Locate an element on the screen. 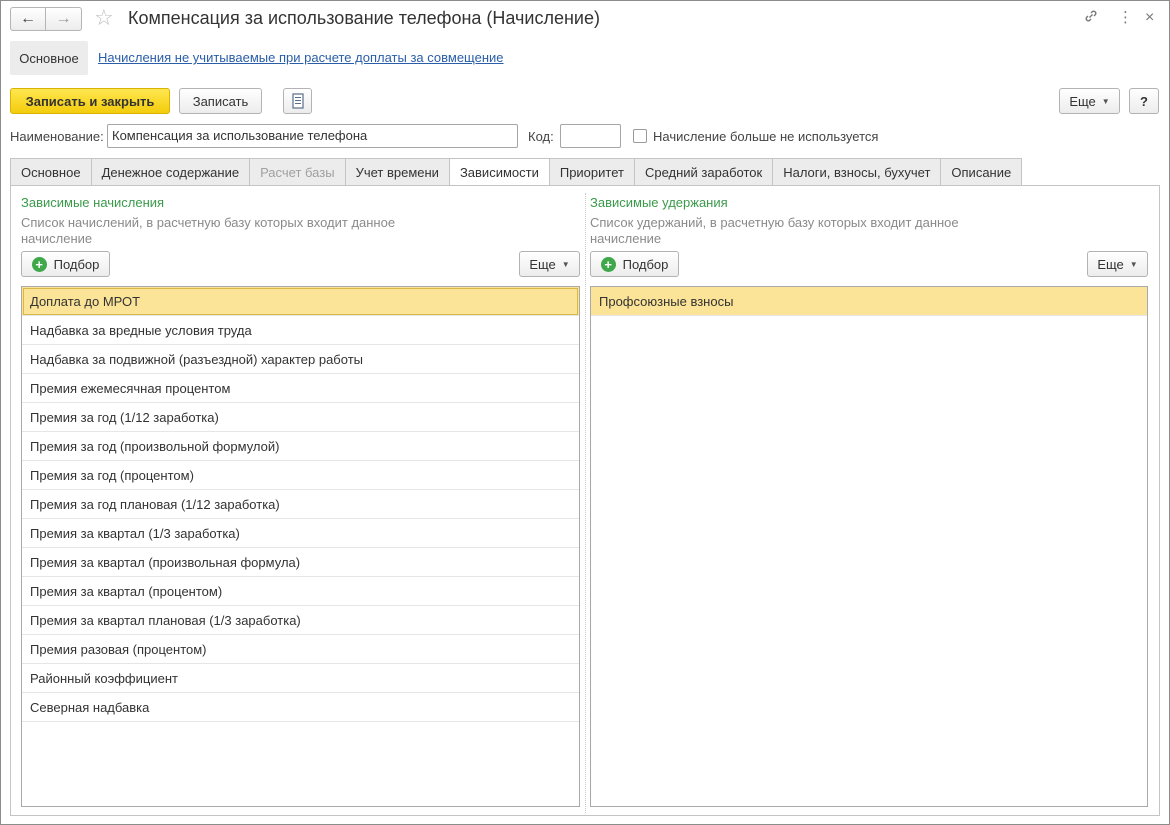 The image size is (1170, 825). left-pick-button: + Подбор is located at coordinates (65, 264).